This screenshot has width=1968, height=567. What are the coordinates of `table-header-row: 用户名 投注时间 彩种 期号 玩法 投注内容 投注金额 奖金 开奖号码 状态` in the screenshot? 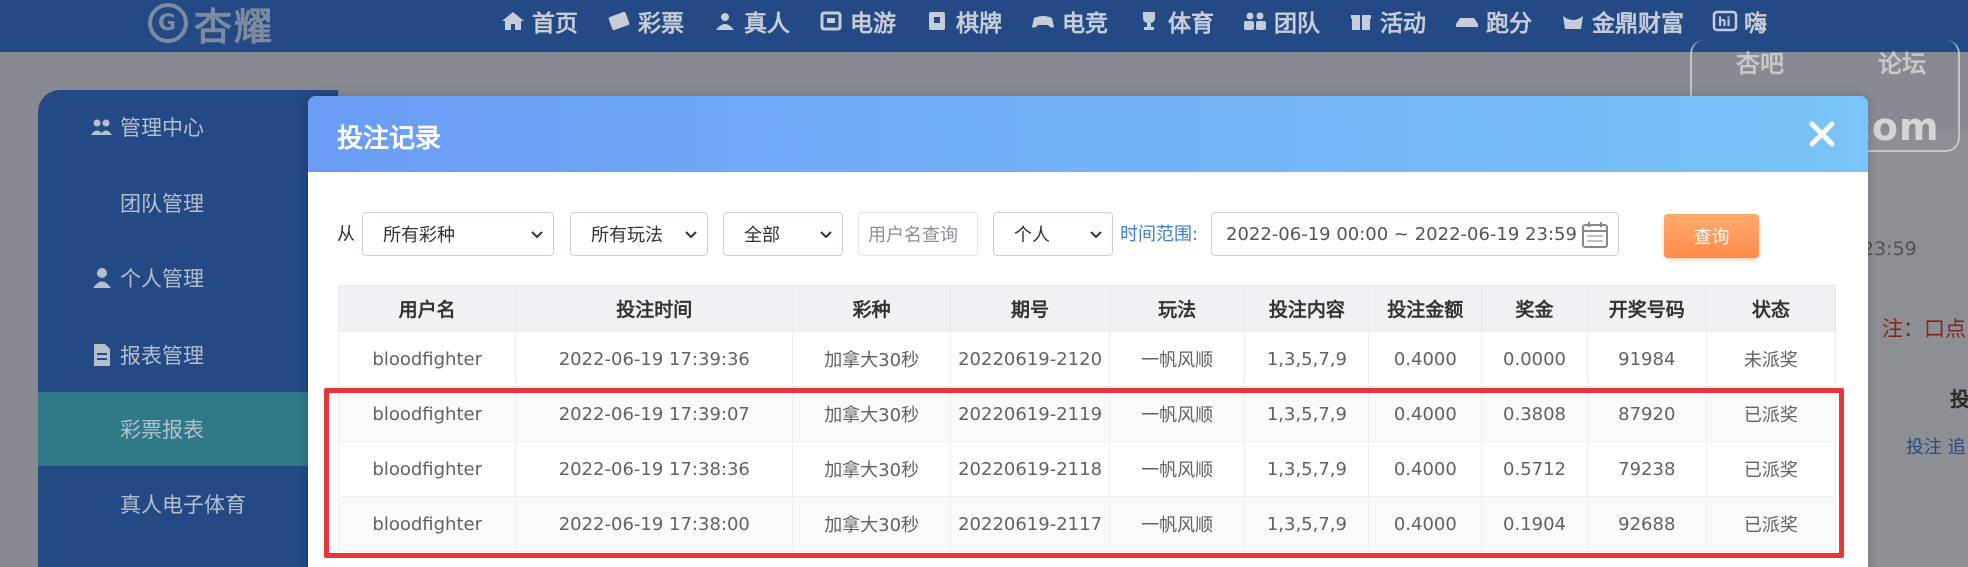 It's located at (1087, 308).